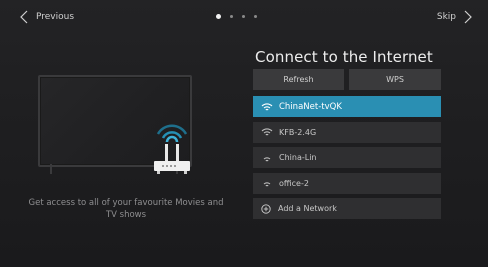 The image size is (488, 267). What do you see at coordinates (55, 17) in the screenshot?
I see `previous-label: Previous` at bounding box center [55, 17].